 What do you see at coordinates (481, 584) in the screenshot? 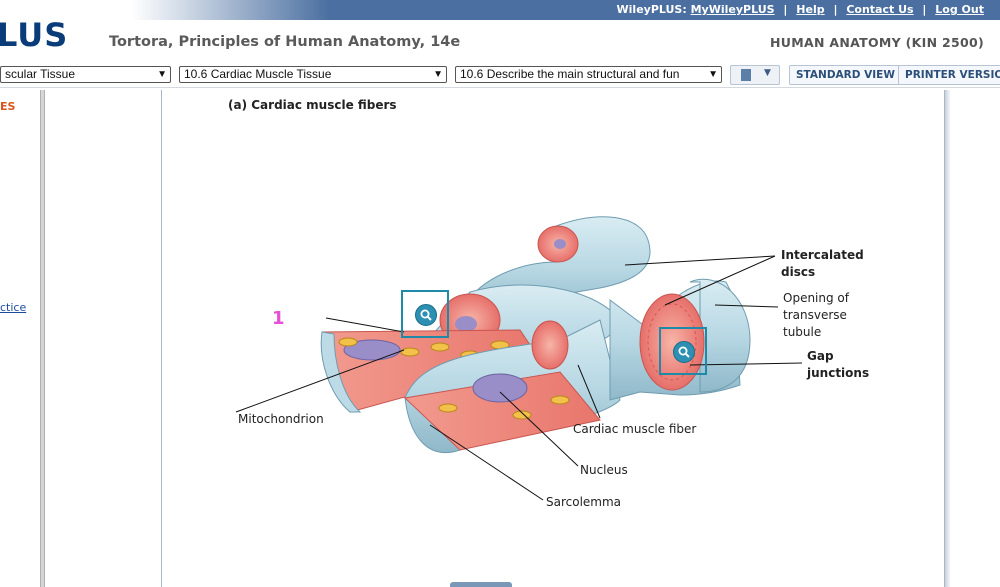
I see `bottom-tab` at bounding box center [481, 584].